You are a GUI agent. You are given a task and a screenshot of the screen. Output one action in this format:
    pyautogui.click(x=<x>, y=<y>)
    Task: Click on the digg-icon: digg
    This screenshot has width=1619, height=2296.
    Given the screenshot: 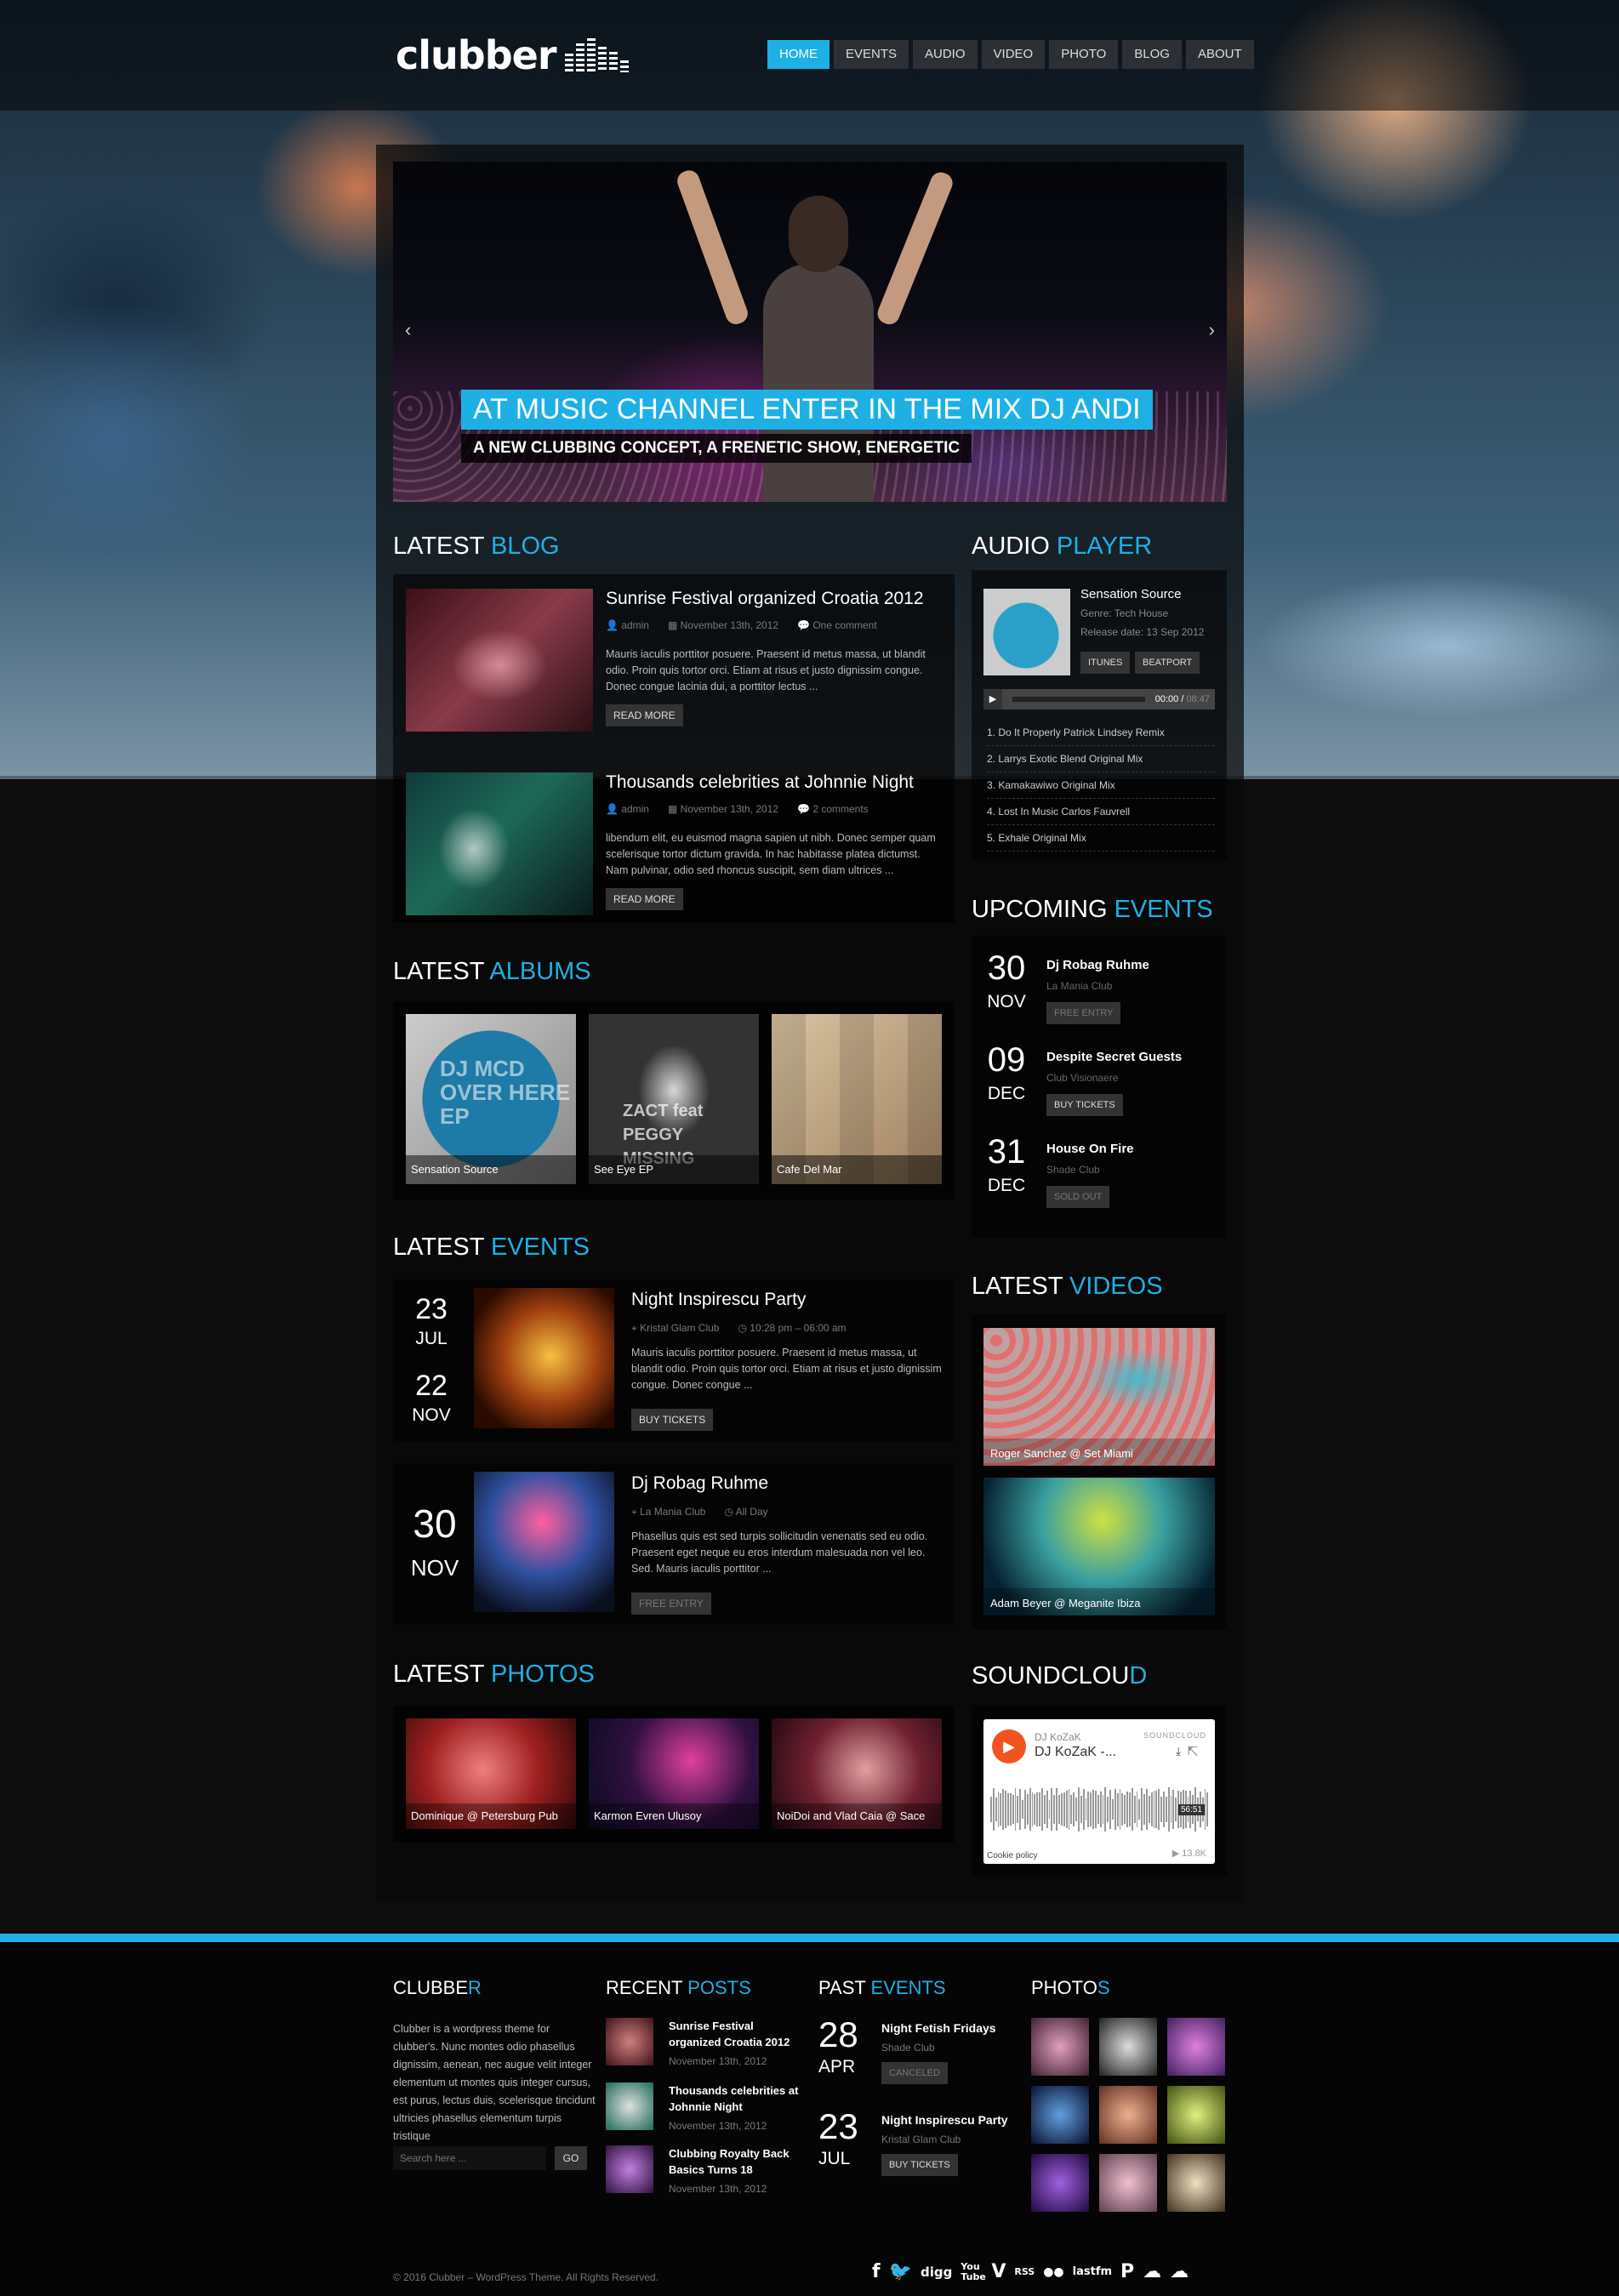 What is the action you would take?
    pyautogui.click(x=936, y=2272)
    